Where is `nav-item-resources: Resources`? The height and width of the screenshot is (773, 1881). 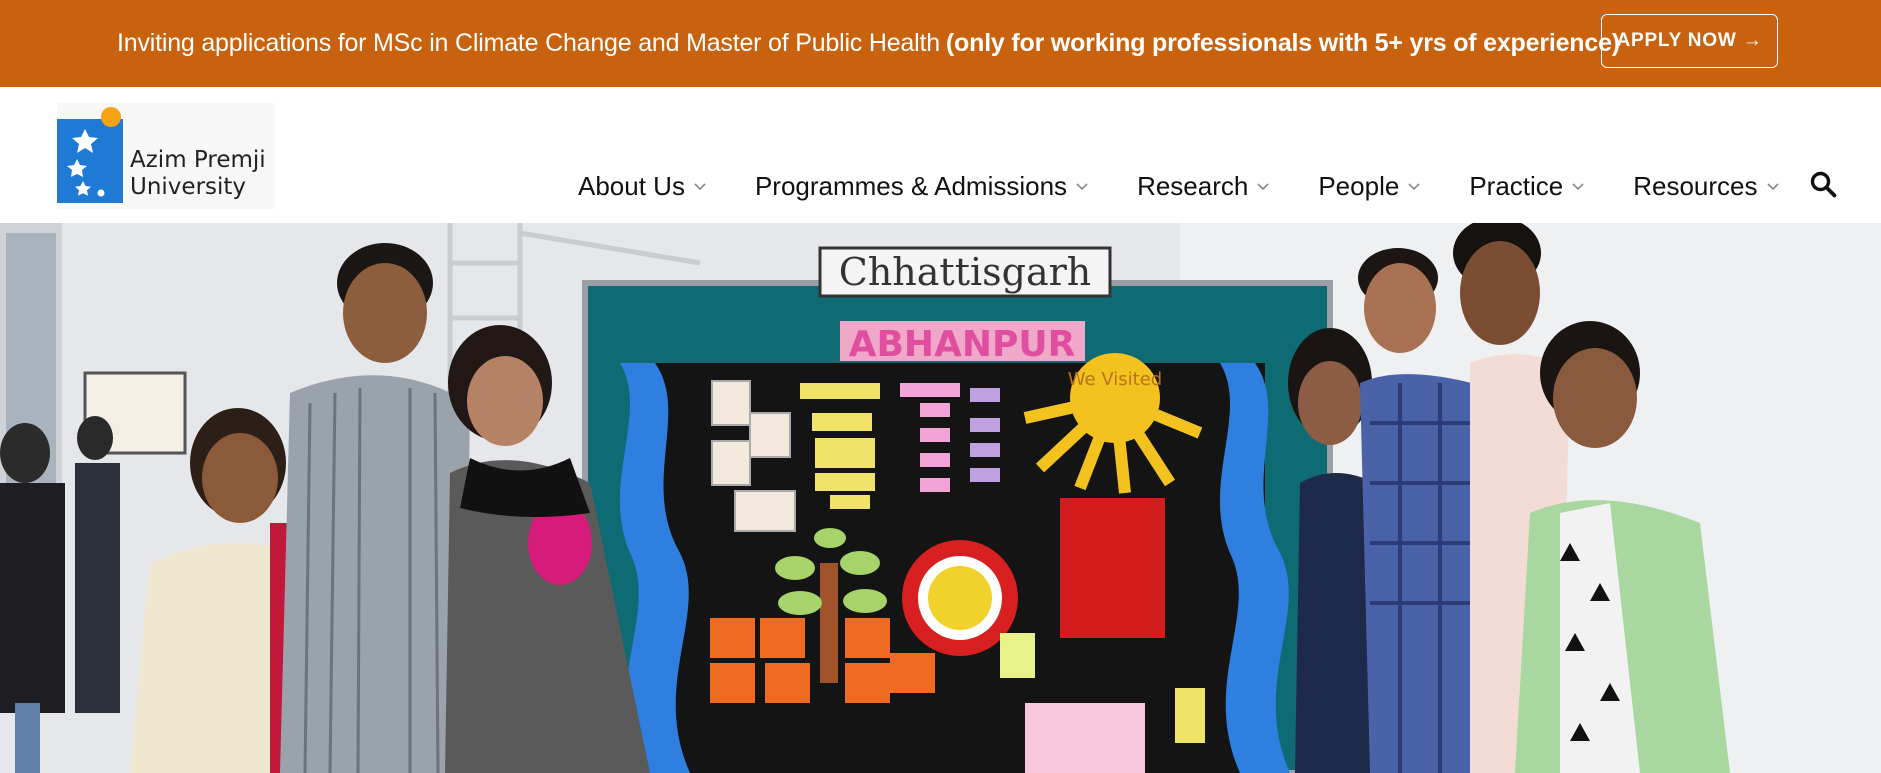 nav-item-resources: Resources is located at coordinates (1706, 186).